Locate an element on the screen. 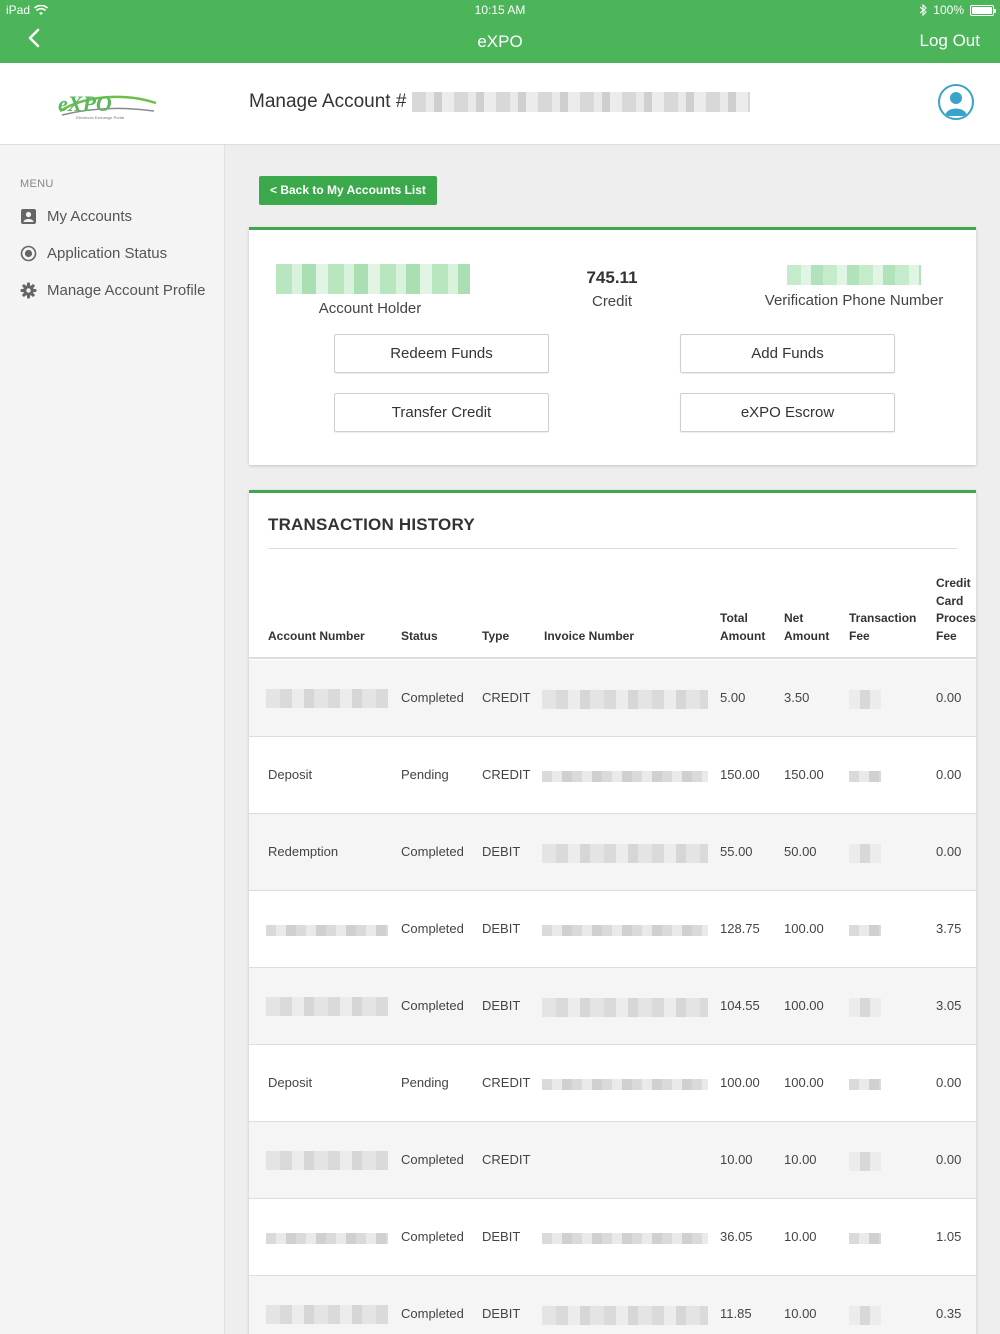  col-invoice-number: Invoice Number is located at coordinates (589, 635).